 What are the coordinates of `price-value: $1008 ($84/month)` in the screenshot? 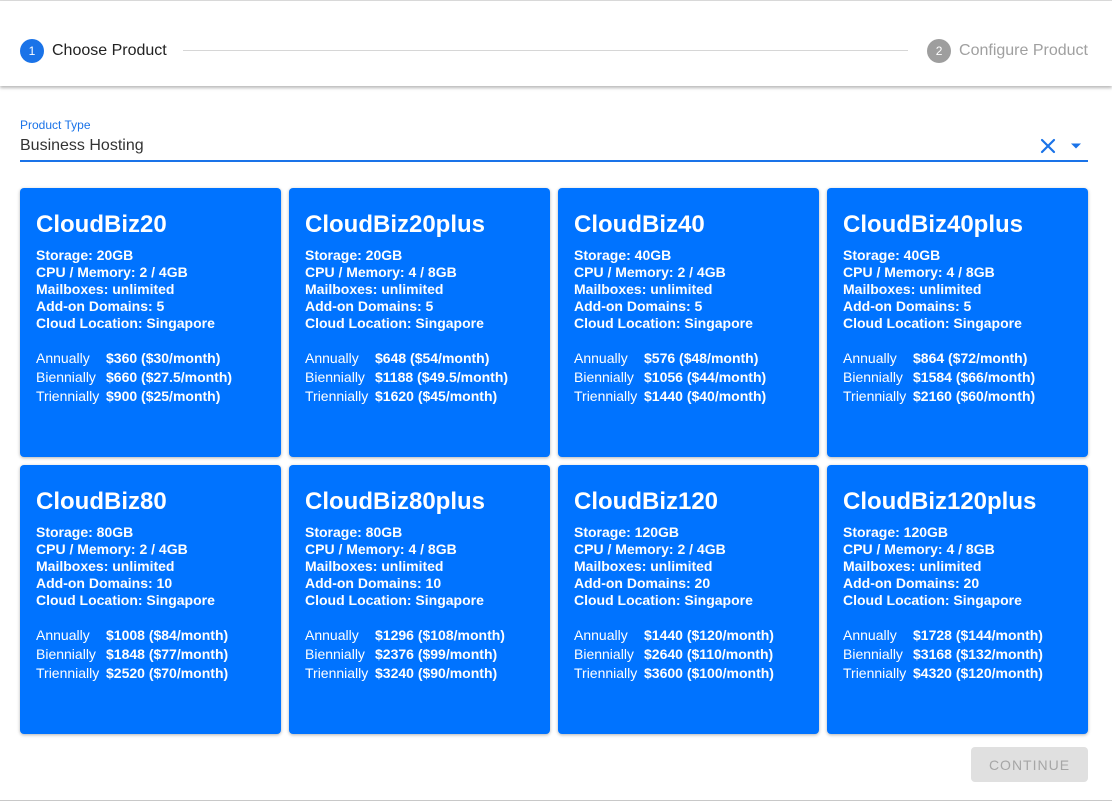 It's located at (167, 635).